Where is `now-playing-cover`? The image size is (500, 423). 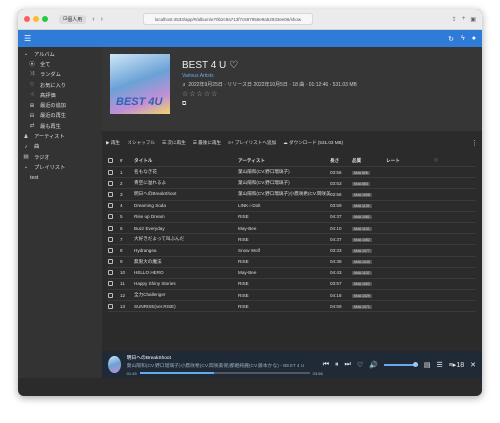
now-playing-cover is located at coordinates (114, 364).